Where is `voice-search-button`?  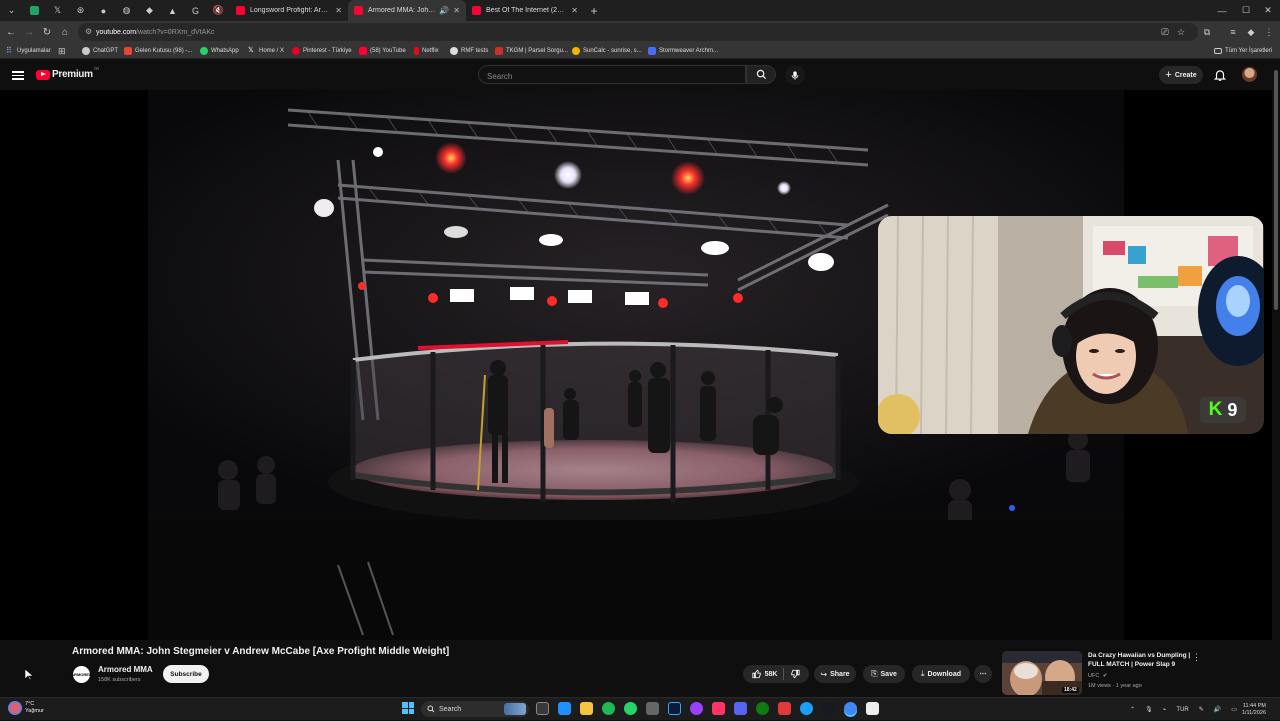 voice-search-button is located at coordinates (795, 75).